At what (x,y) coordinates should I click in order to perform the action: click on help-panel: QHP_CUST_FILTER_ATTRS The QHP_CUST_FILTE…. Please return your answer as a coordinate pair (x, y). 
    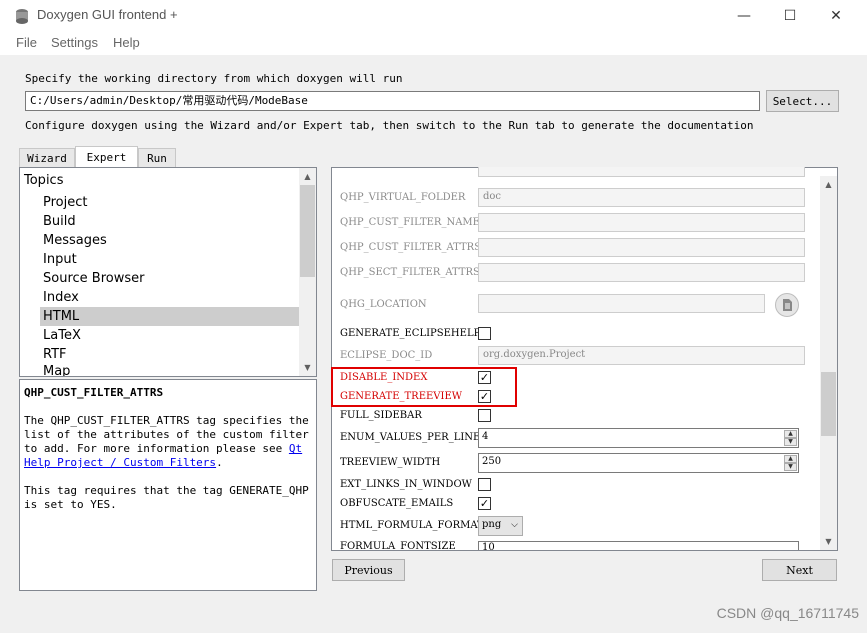
    Looking at the image, I should click on (168, 485).